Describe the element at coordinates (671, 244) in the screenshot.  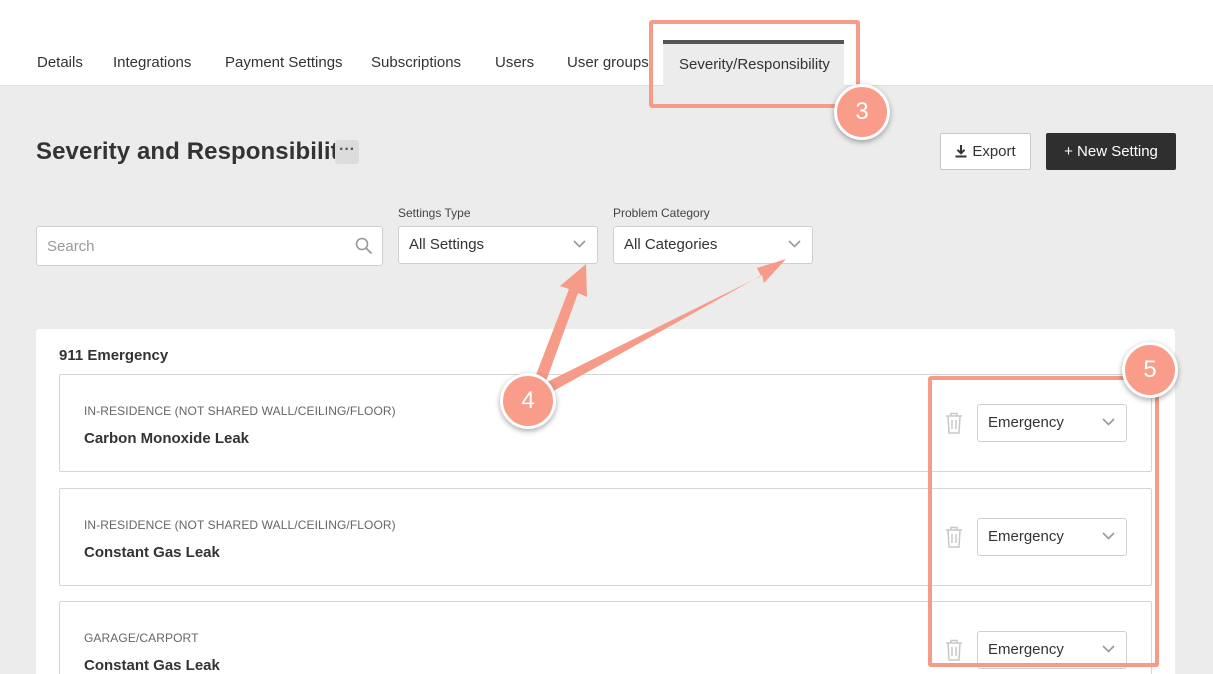
I see `problem-category-value: All Categories` at that location.